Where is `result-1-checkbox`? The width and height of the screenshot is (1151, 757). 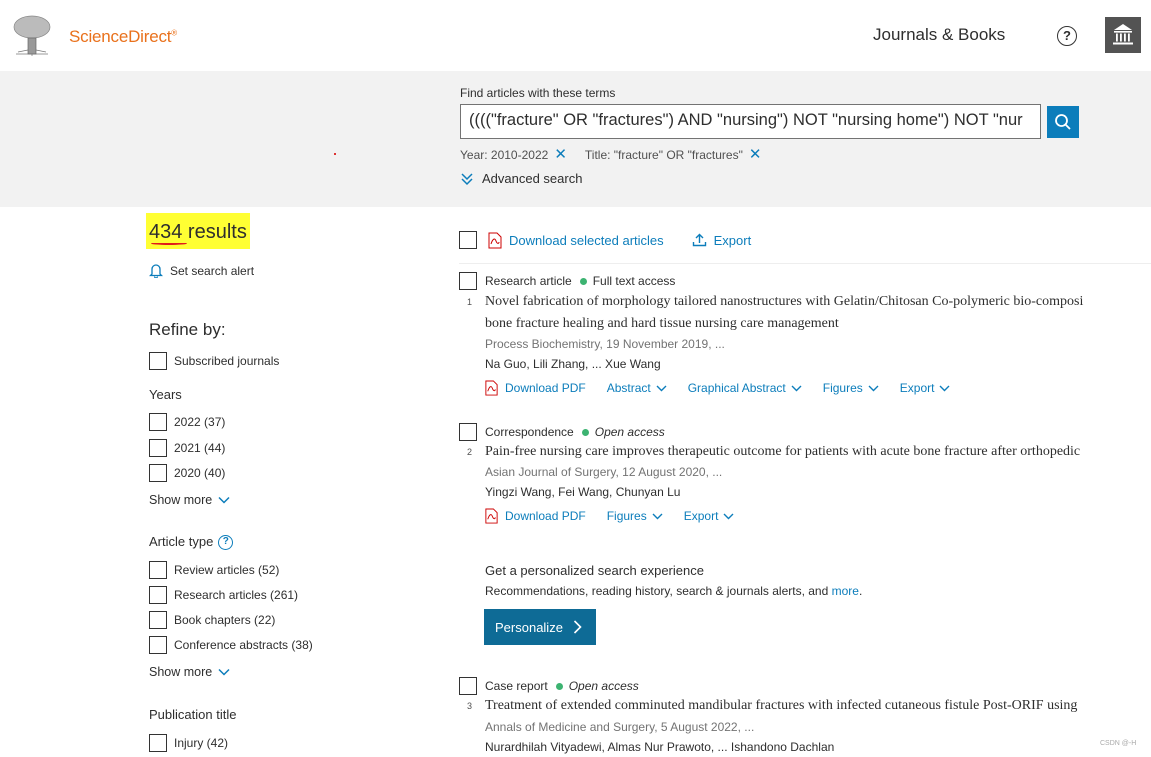 result-1-checkbox is located at coordinates (468, 281).